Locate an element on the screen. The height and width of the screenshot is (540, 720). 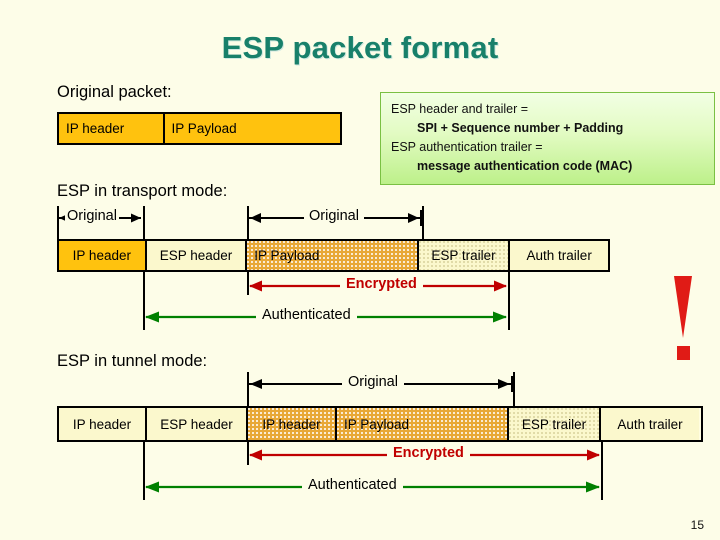
transport-measure-encrypted: Encrypted is located at coordinates (378, 285).